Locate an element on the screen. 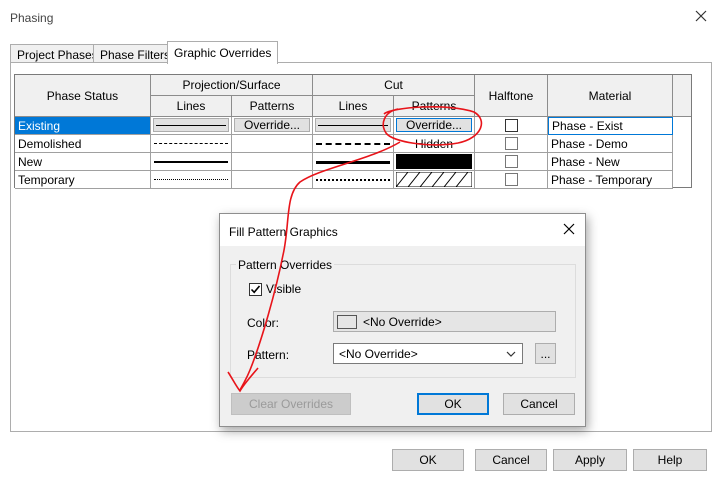 Image resolution: width=721 pixels, height=477 pixels. row-demolished-proj-patterns is located at coordinates (272, 144).